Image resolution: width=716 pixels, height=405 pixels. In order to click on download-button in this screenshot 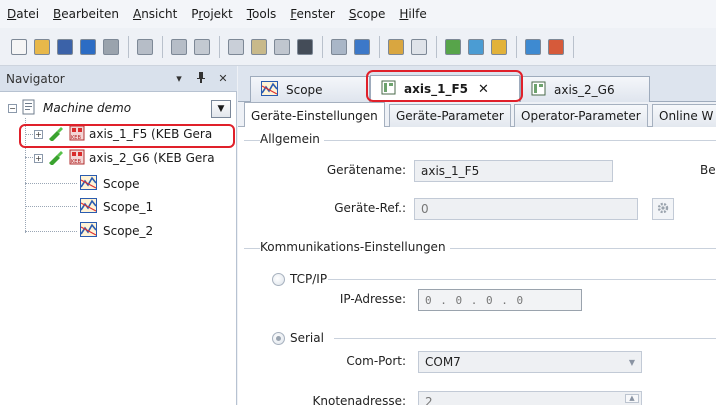, I will do `click(532, 47)`.